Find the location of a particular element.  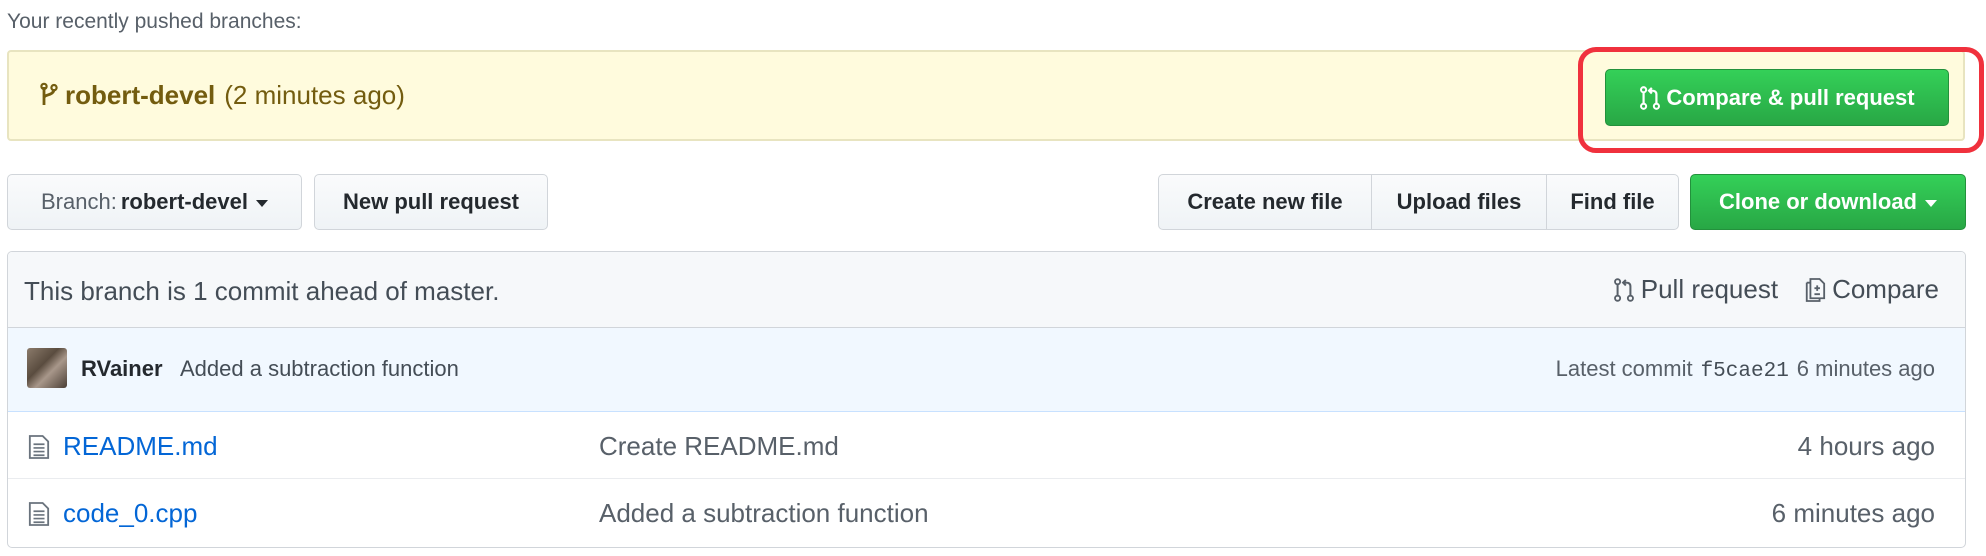

new-pull-request-button: New pull request is located at coordinates (431, 202).